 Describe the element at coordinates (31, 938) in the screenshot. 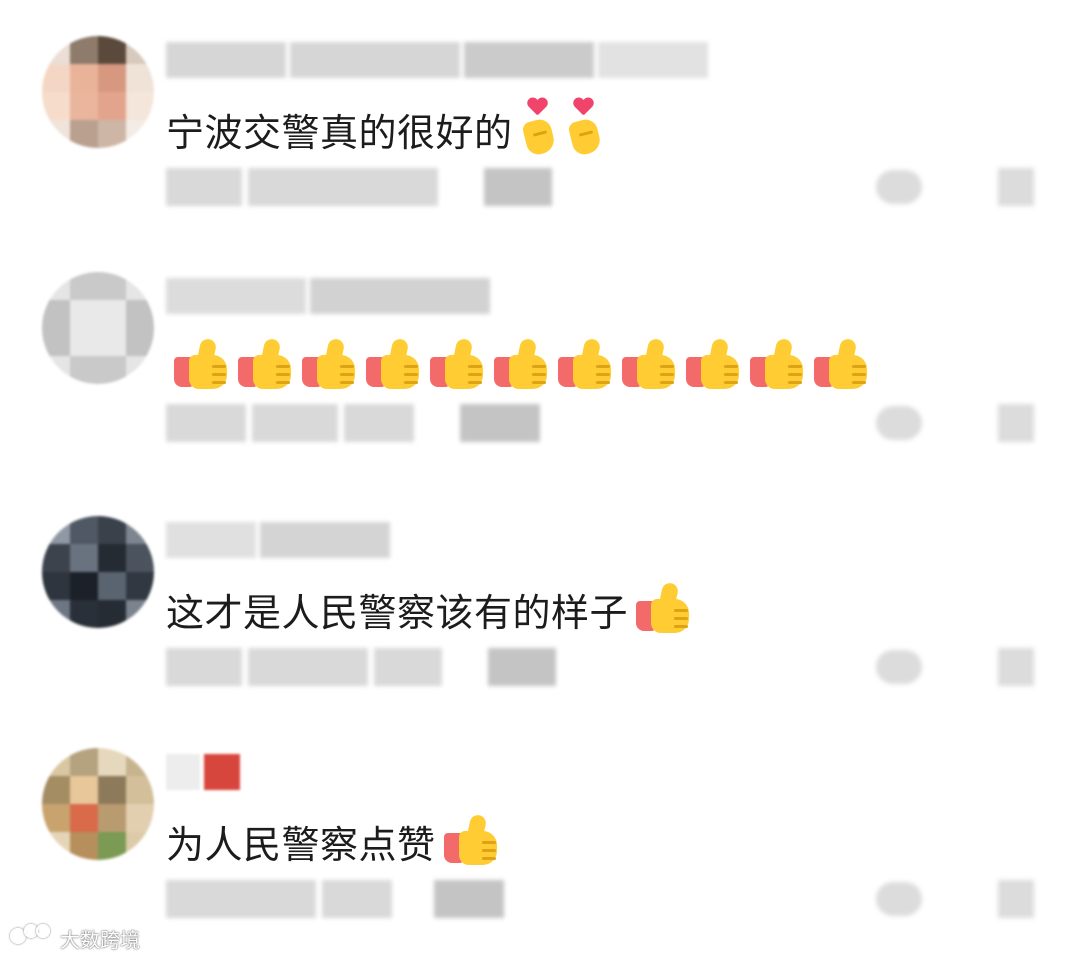

I see `weibo-logo-icon` at that location.